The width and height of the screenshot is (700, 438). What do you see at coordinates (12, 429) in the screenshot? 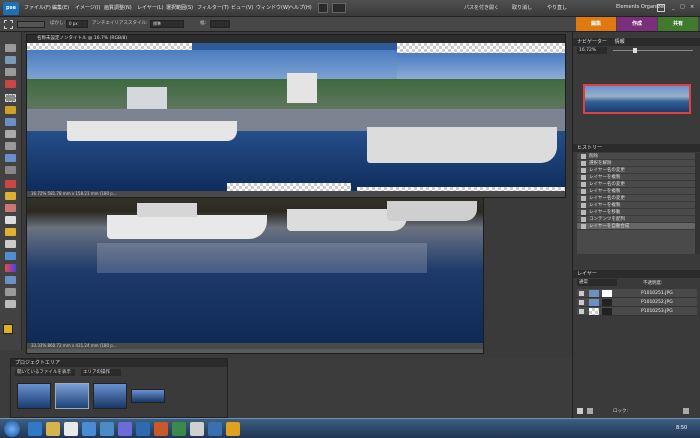
I see `start-button` at bounding box center [12, 429].